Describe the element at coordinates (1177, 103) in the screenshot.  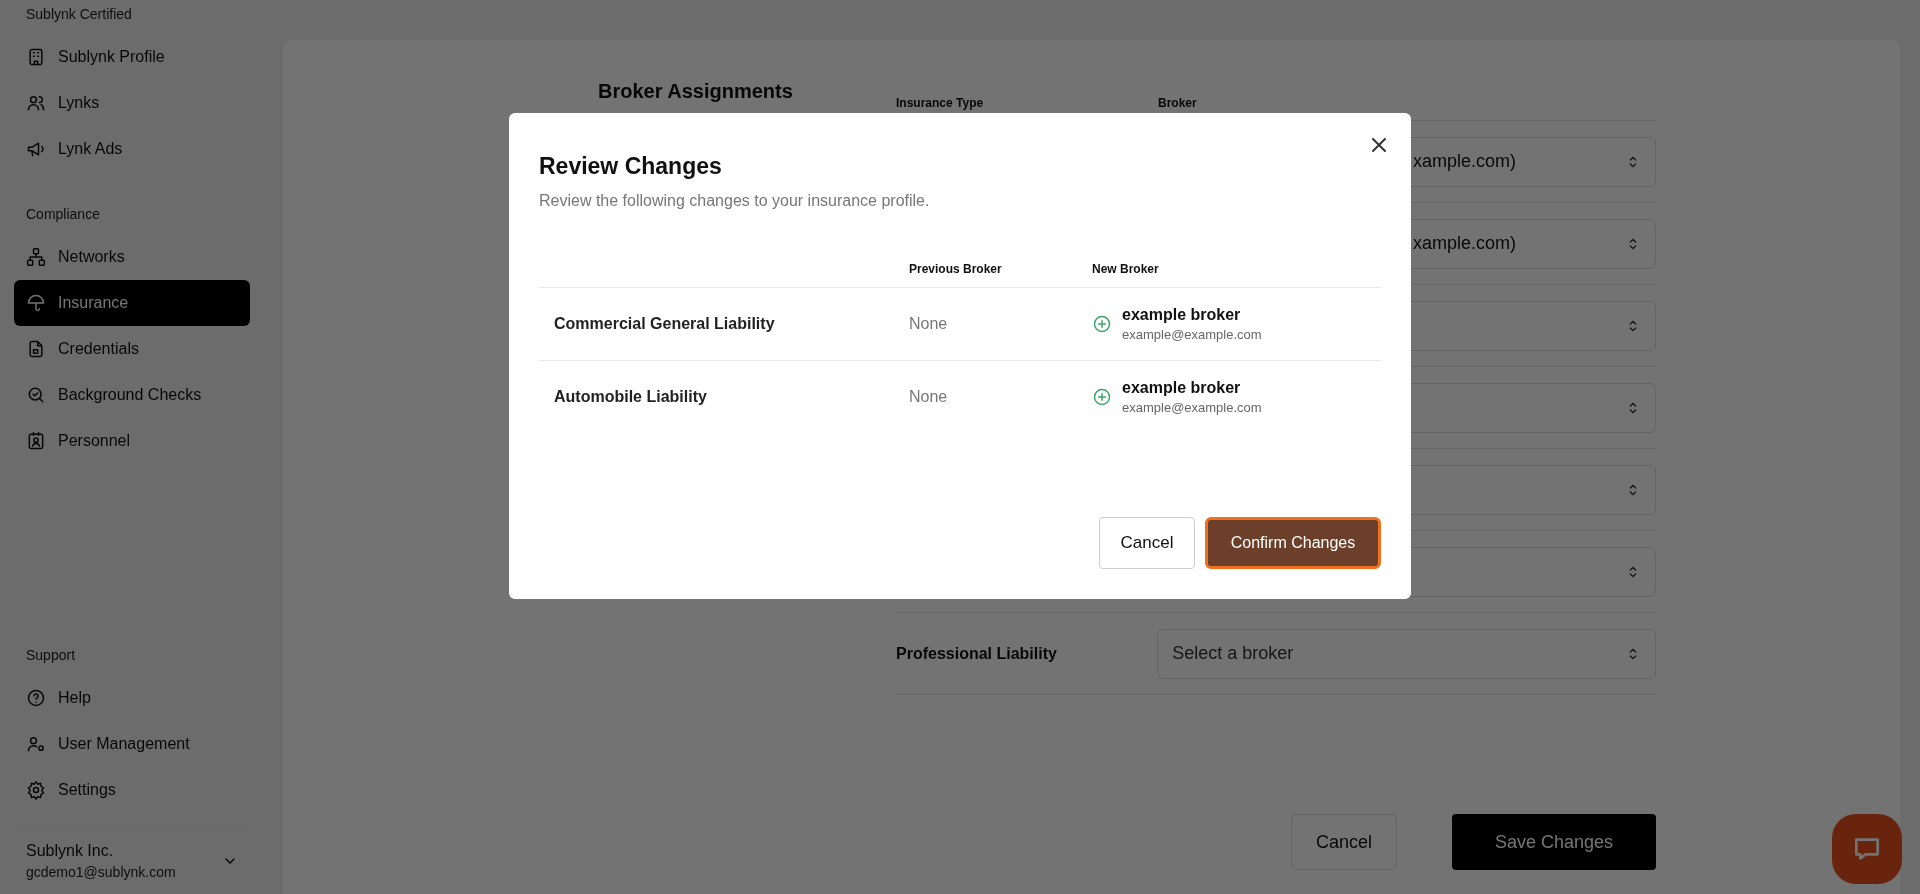
I see `column-header: Broker` at that location.